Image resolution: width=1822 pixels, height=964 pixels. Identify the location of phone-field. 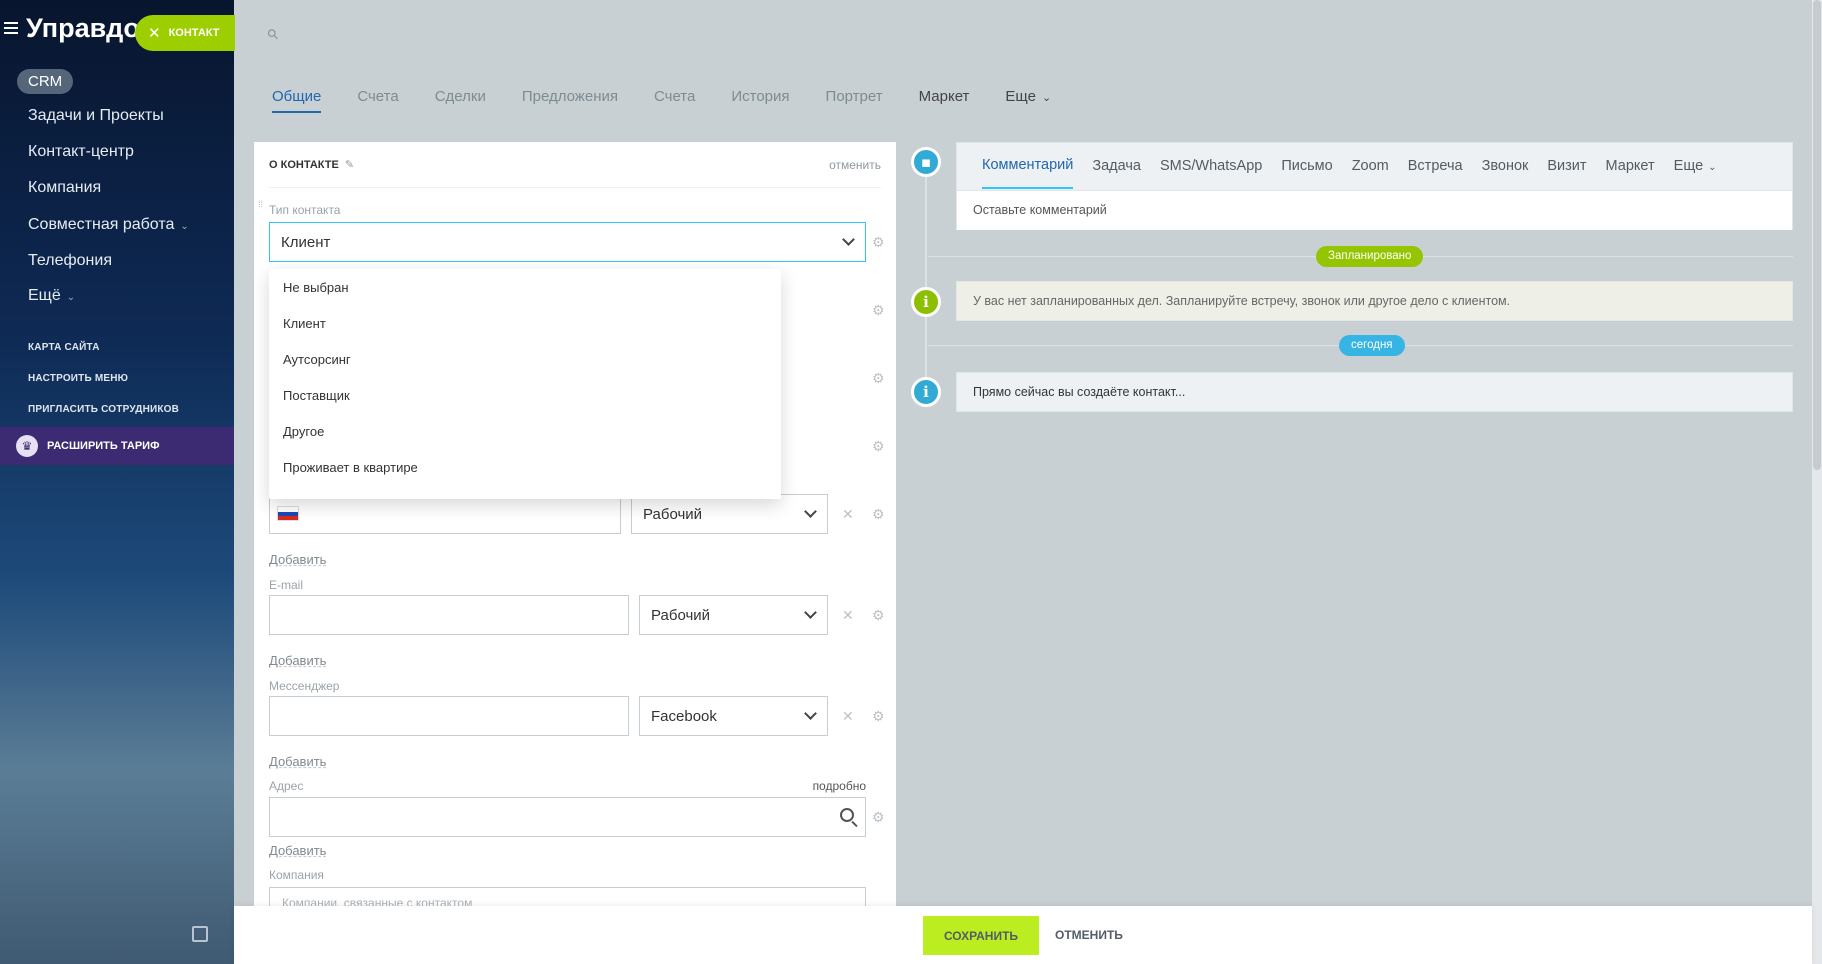
(445, 514).